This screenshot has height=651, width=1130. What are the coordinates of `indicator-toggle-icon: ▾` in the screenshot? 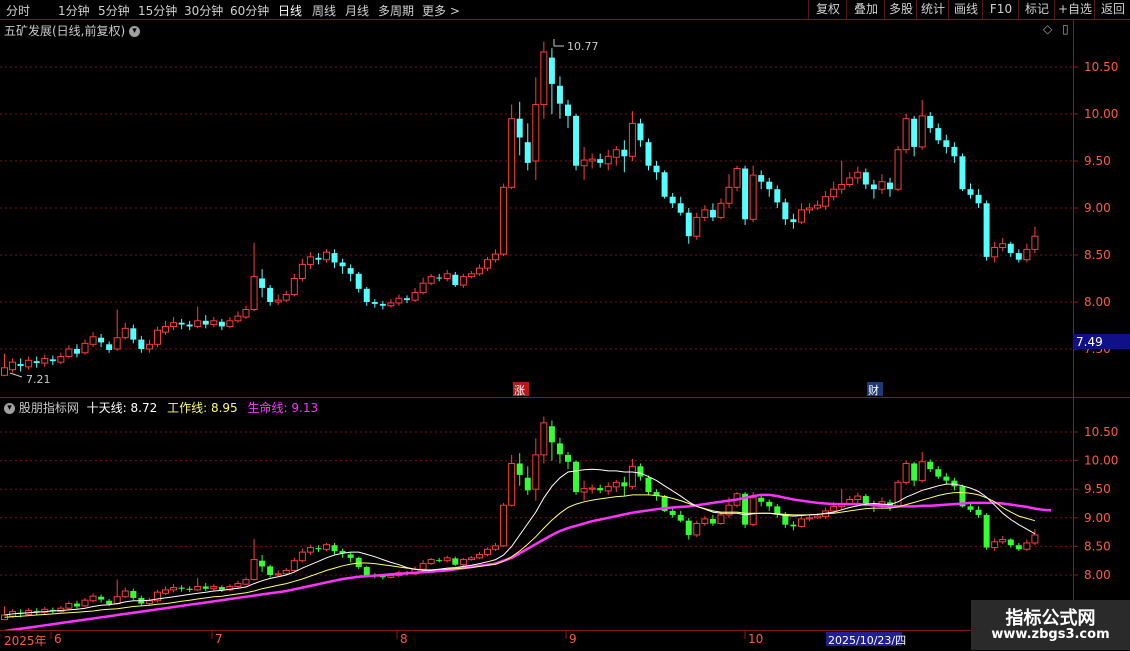 It's located at (9, 408).